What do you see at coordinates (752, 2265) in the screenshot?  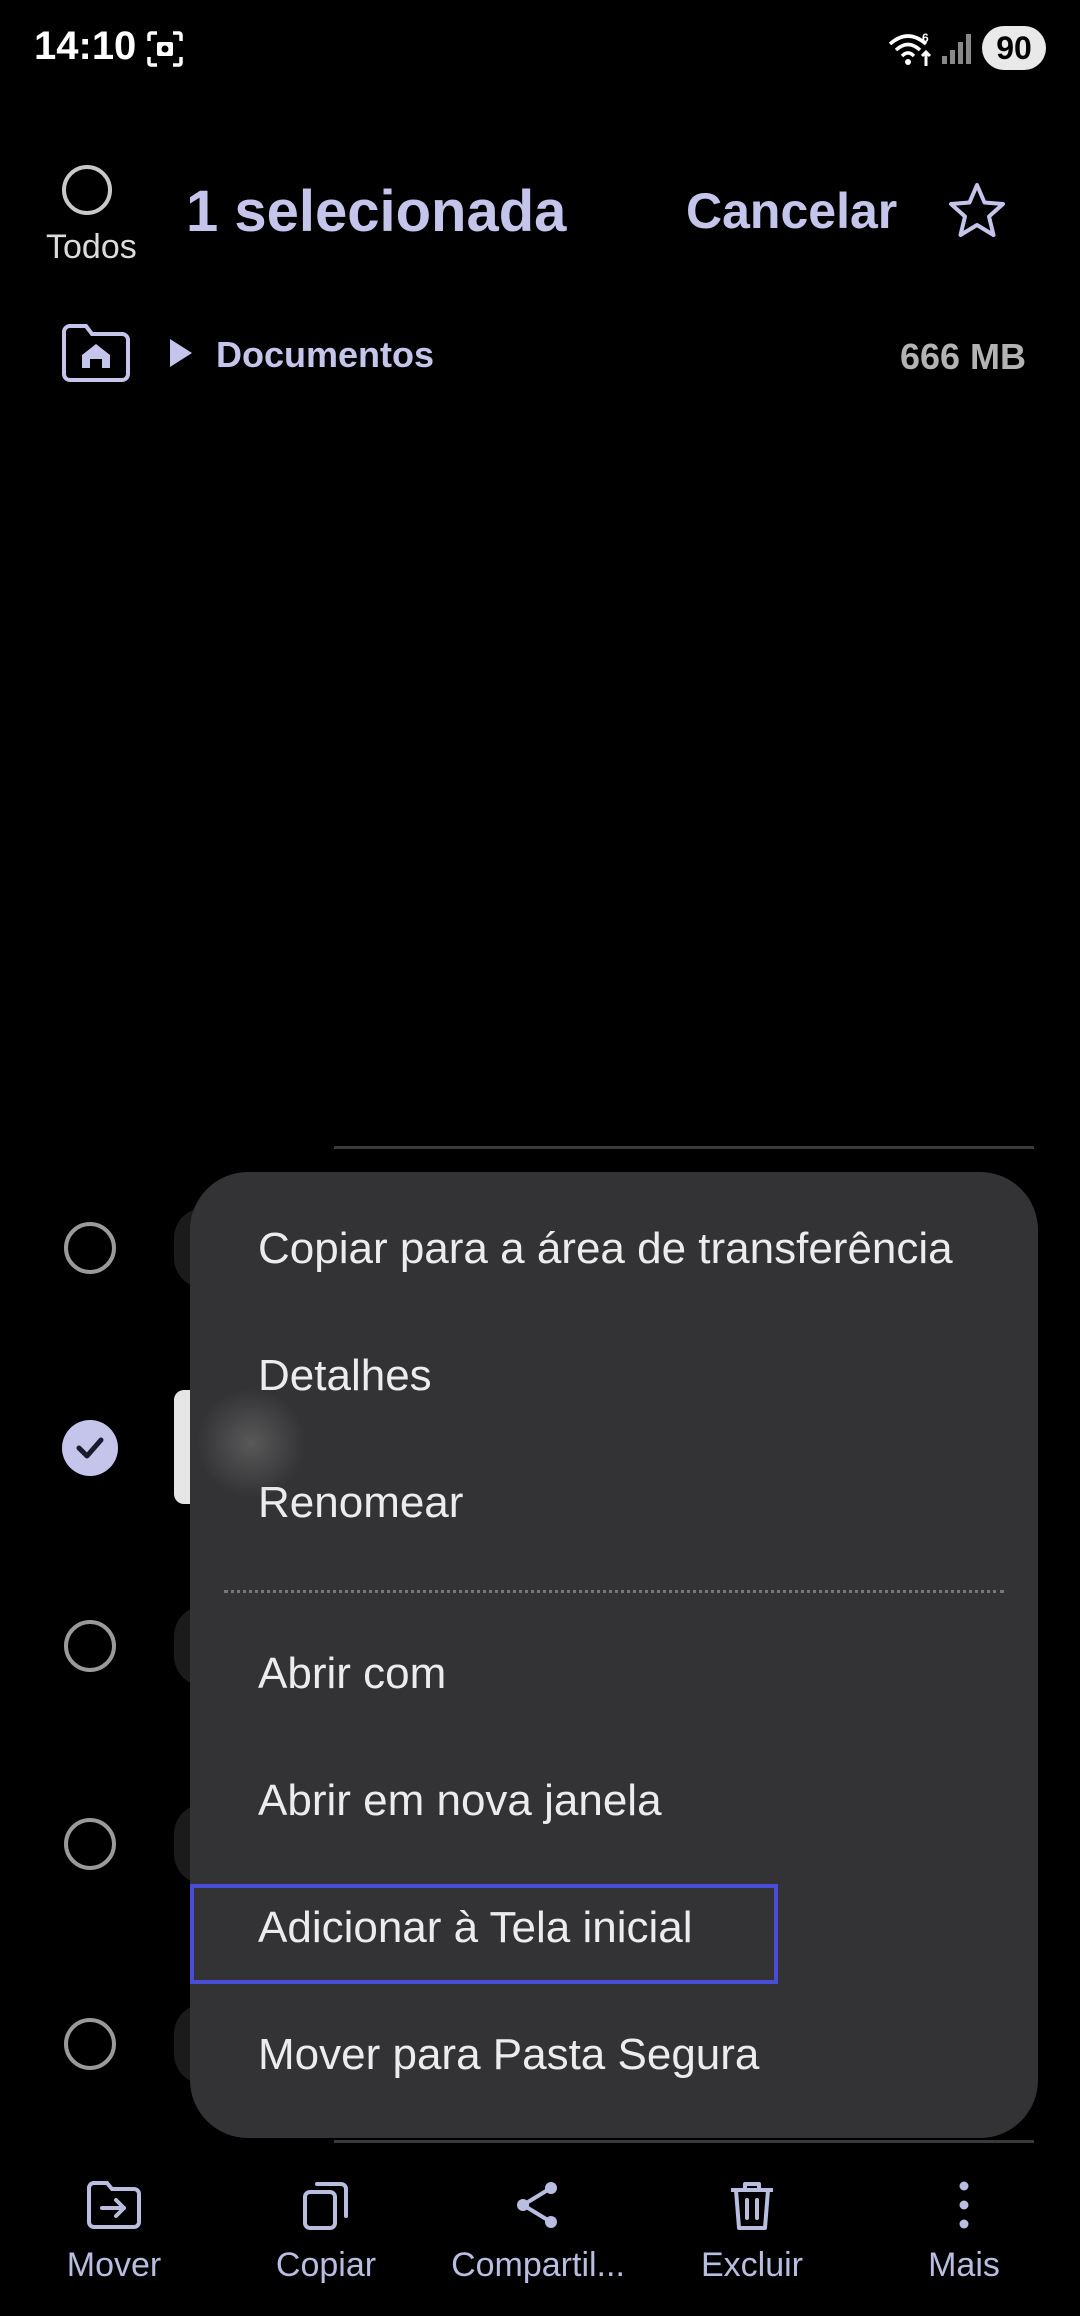 I see `delete-label: Excluir` at bounding box center [752, 2265].